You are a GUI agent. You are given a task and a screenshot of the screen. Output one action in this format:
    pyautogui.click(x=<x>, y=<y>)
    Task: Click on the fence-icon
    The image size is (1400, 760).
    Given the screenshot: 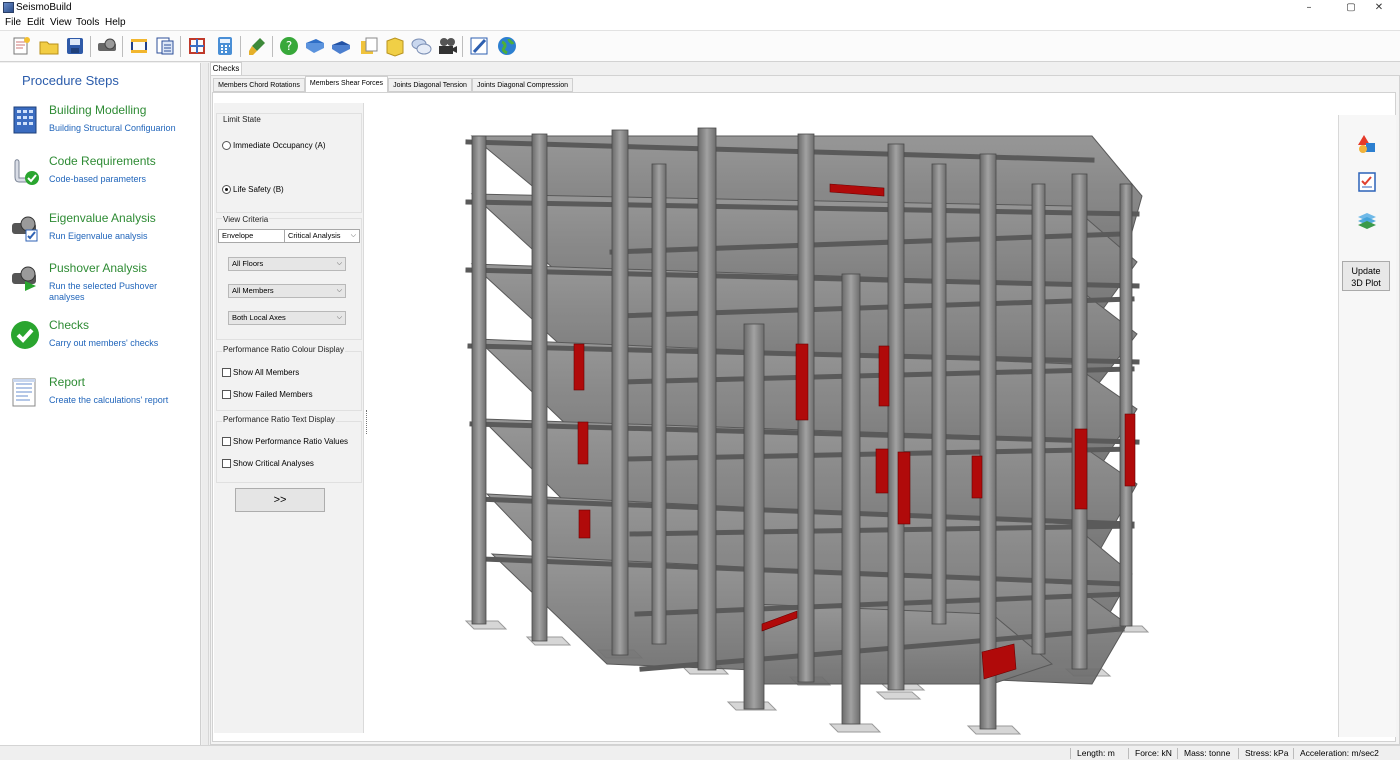 What is the action you would take?
    pyautogui.click(x=197, y=46)
    